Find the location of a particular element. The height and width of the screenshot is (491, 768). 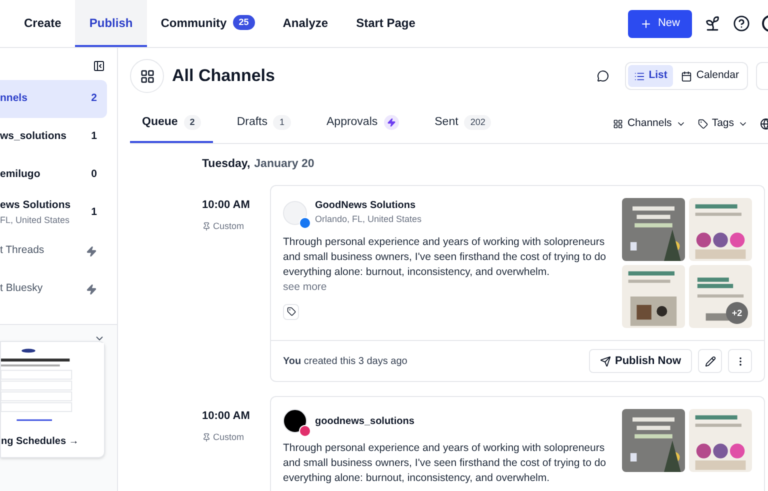

nav-tab: Community 25 is located at coordinates (207, 23).